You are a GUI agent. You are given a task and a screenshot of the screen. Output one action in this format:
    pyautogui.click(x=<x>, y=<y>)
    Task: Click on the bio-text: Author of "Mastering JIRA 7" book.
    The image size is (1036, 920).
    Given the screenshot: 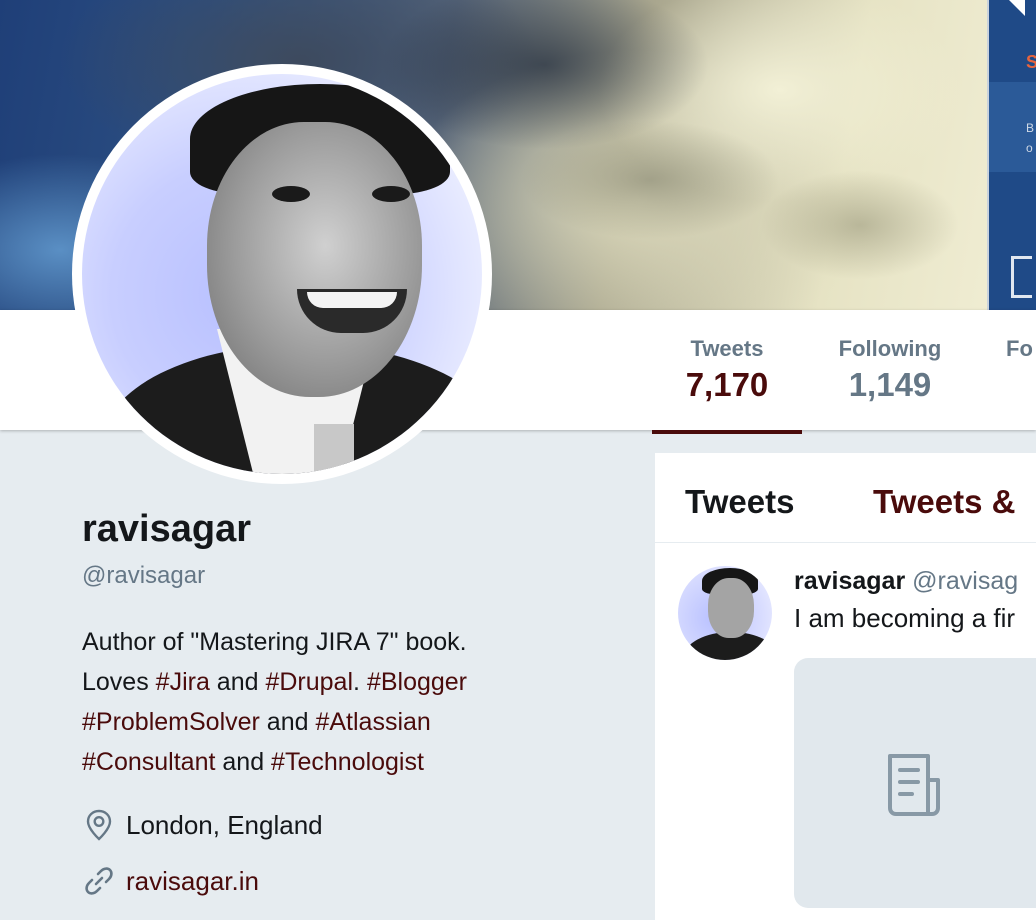 What is the action you would take?
    pyautogui.click(x=274, y=642)
    